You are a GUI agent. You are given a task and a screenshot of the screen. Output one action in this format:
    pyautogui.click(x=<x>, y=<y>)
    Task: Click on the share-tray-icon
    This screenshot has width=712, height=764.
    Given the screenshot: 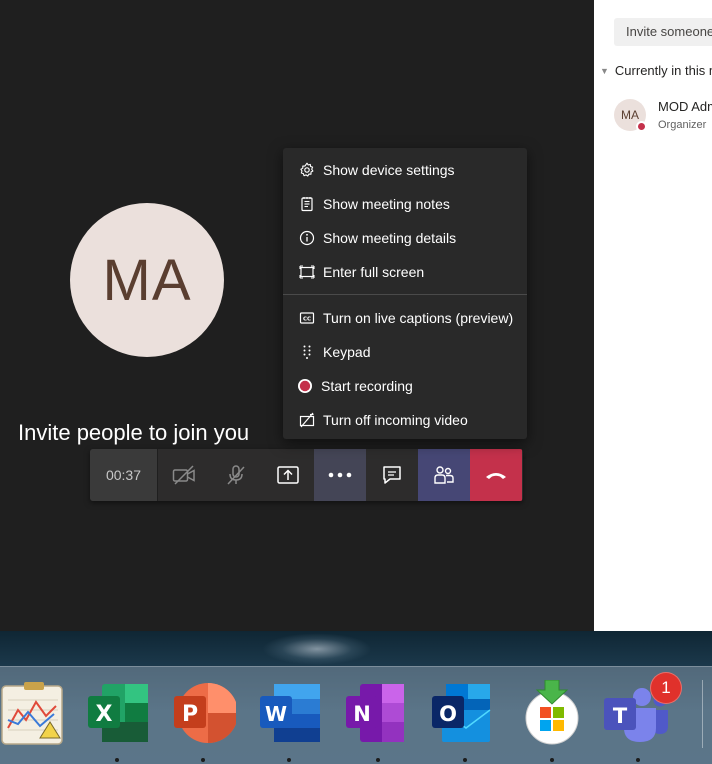 What is the action you would take?
    pyautogui.click(x=288, y=475)
    